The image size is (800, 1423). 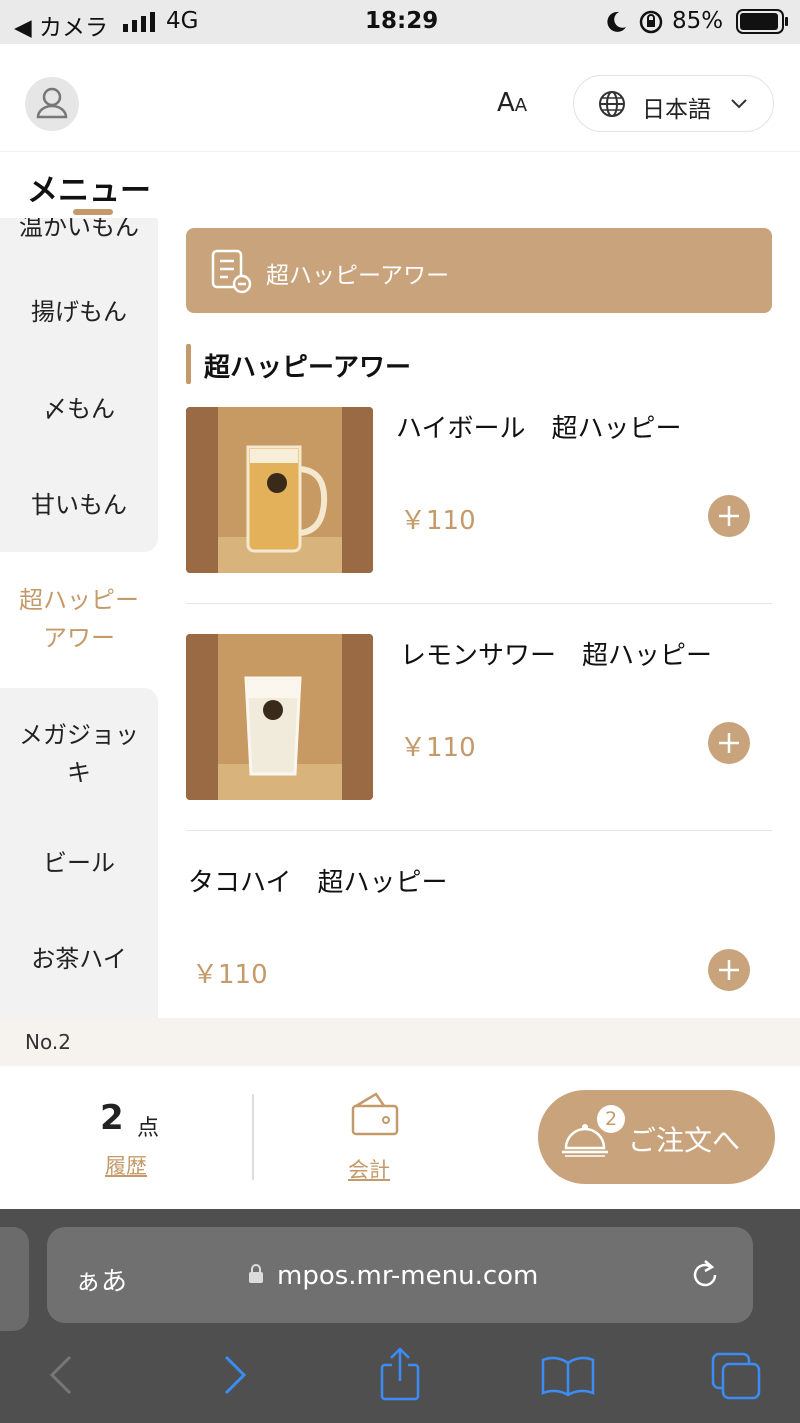 I want to click on item-image-lemon-sour, so click(x=279, y=717).